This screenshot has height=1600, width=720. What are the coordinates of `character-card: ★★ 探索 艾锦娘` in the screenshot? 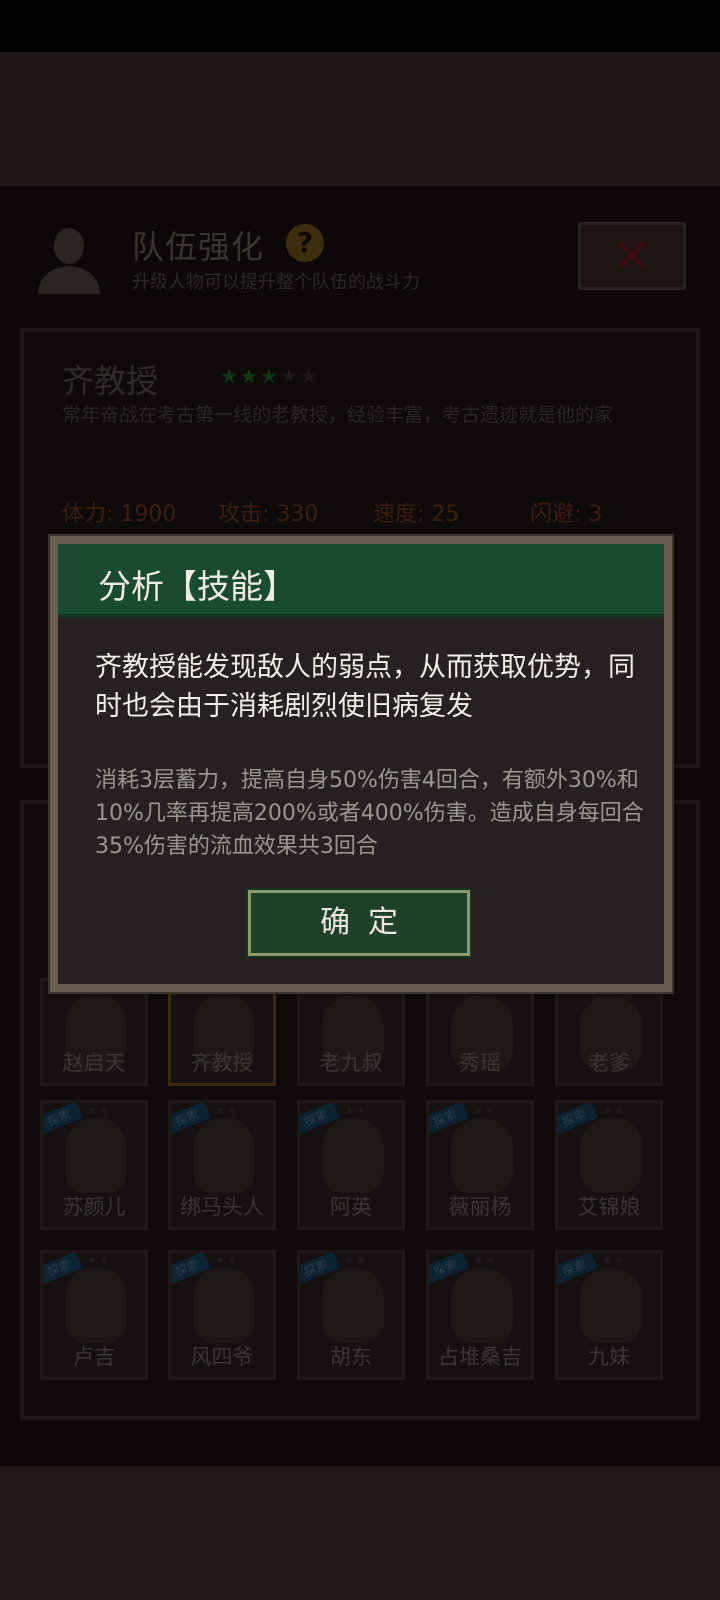 It's located at (609, 1165).